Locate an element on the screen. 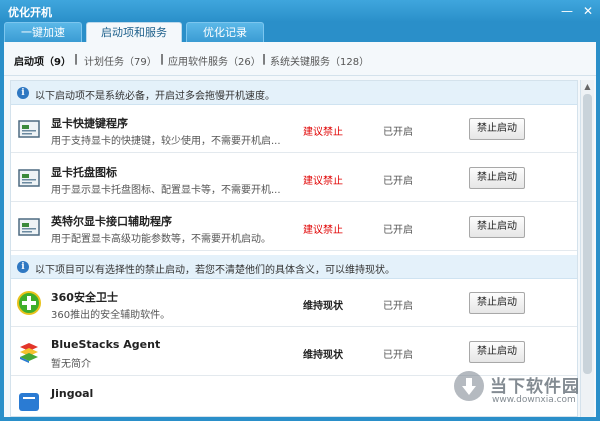  tab-optimize-history: 优化记录 is located at coordinates (225, 32).